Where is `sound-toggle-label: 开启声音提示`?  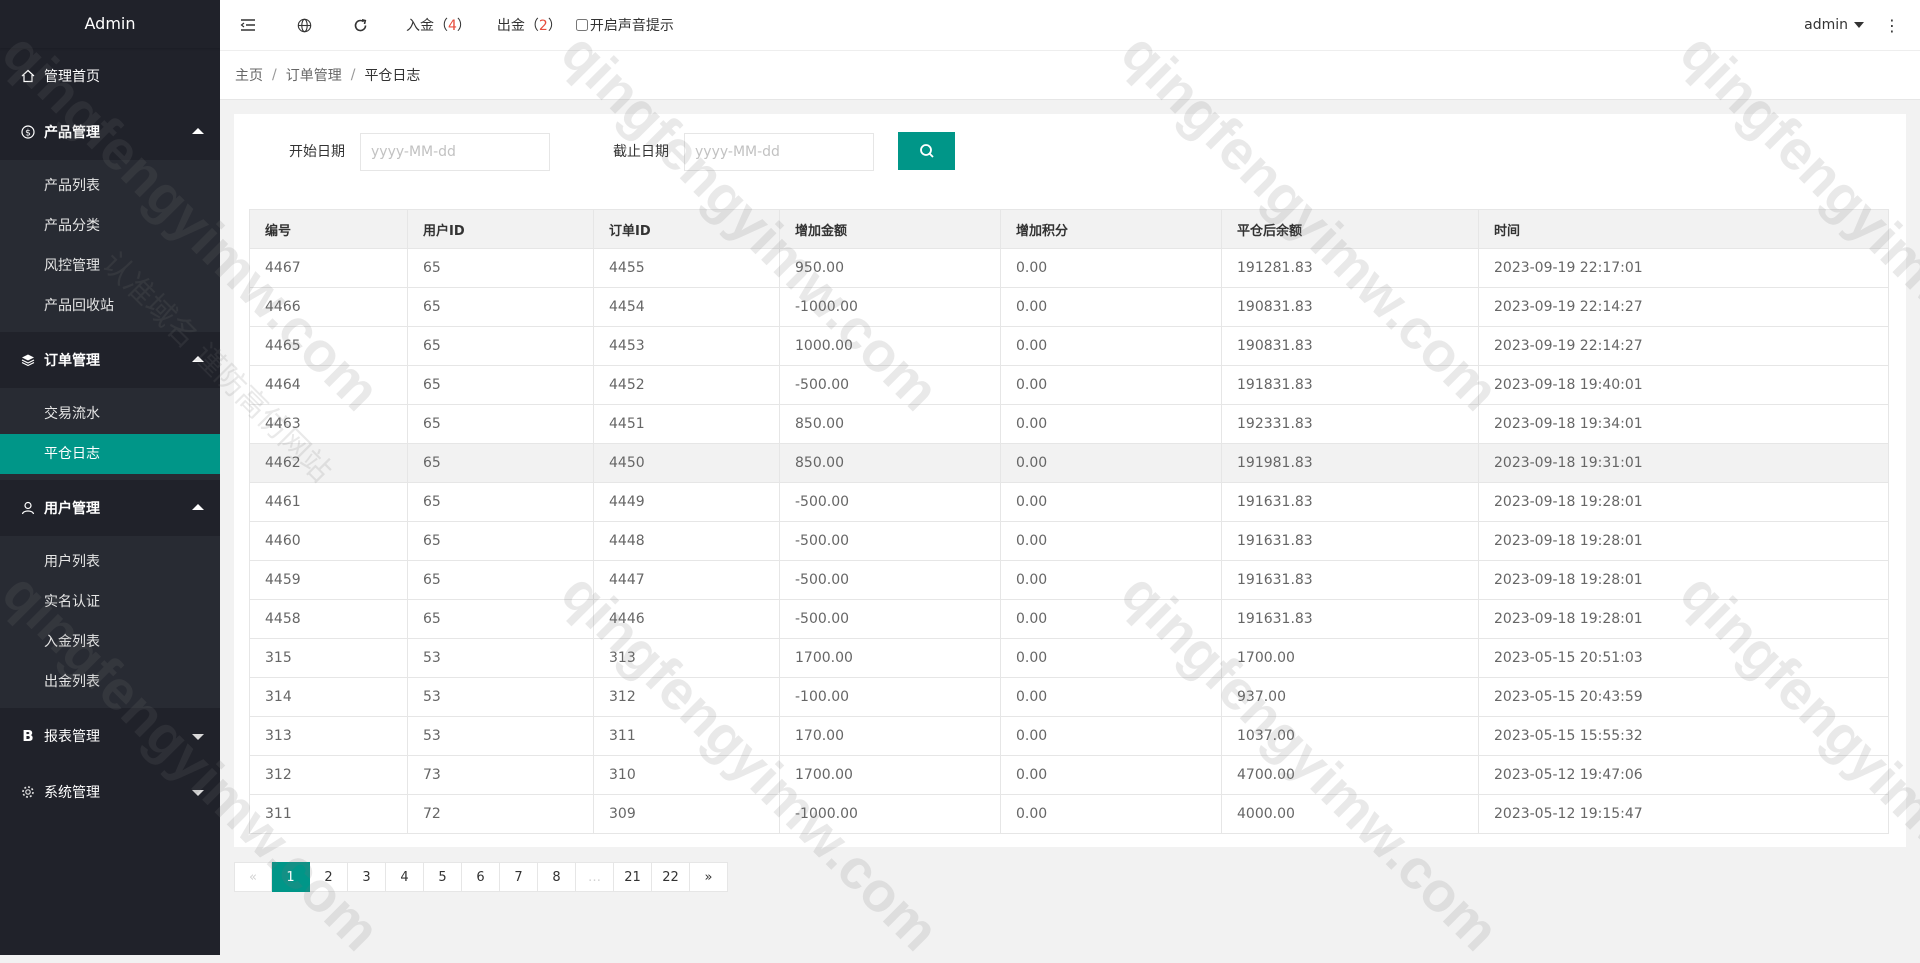 sound-toggle-label: 开启声音提示 is located at coordinates (631, 26).